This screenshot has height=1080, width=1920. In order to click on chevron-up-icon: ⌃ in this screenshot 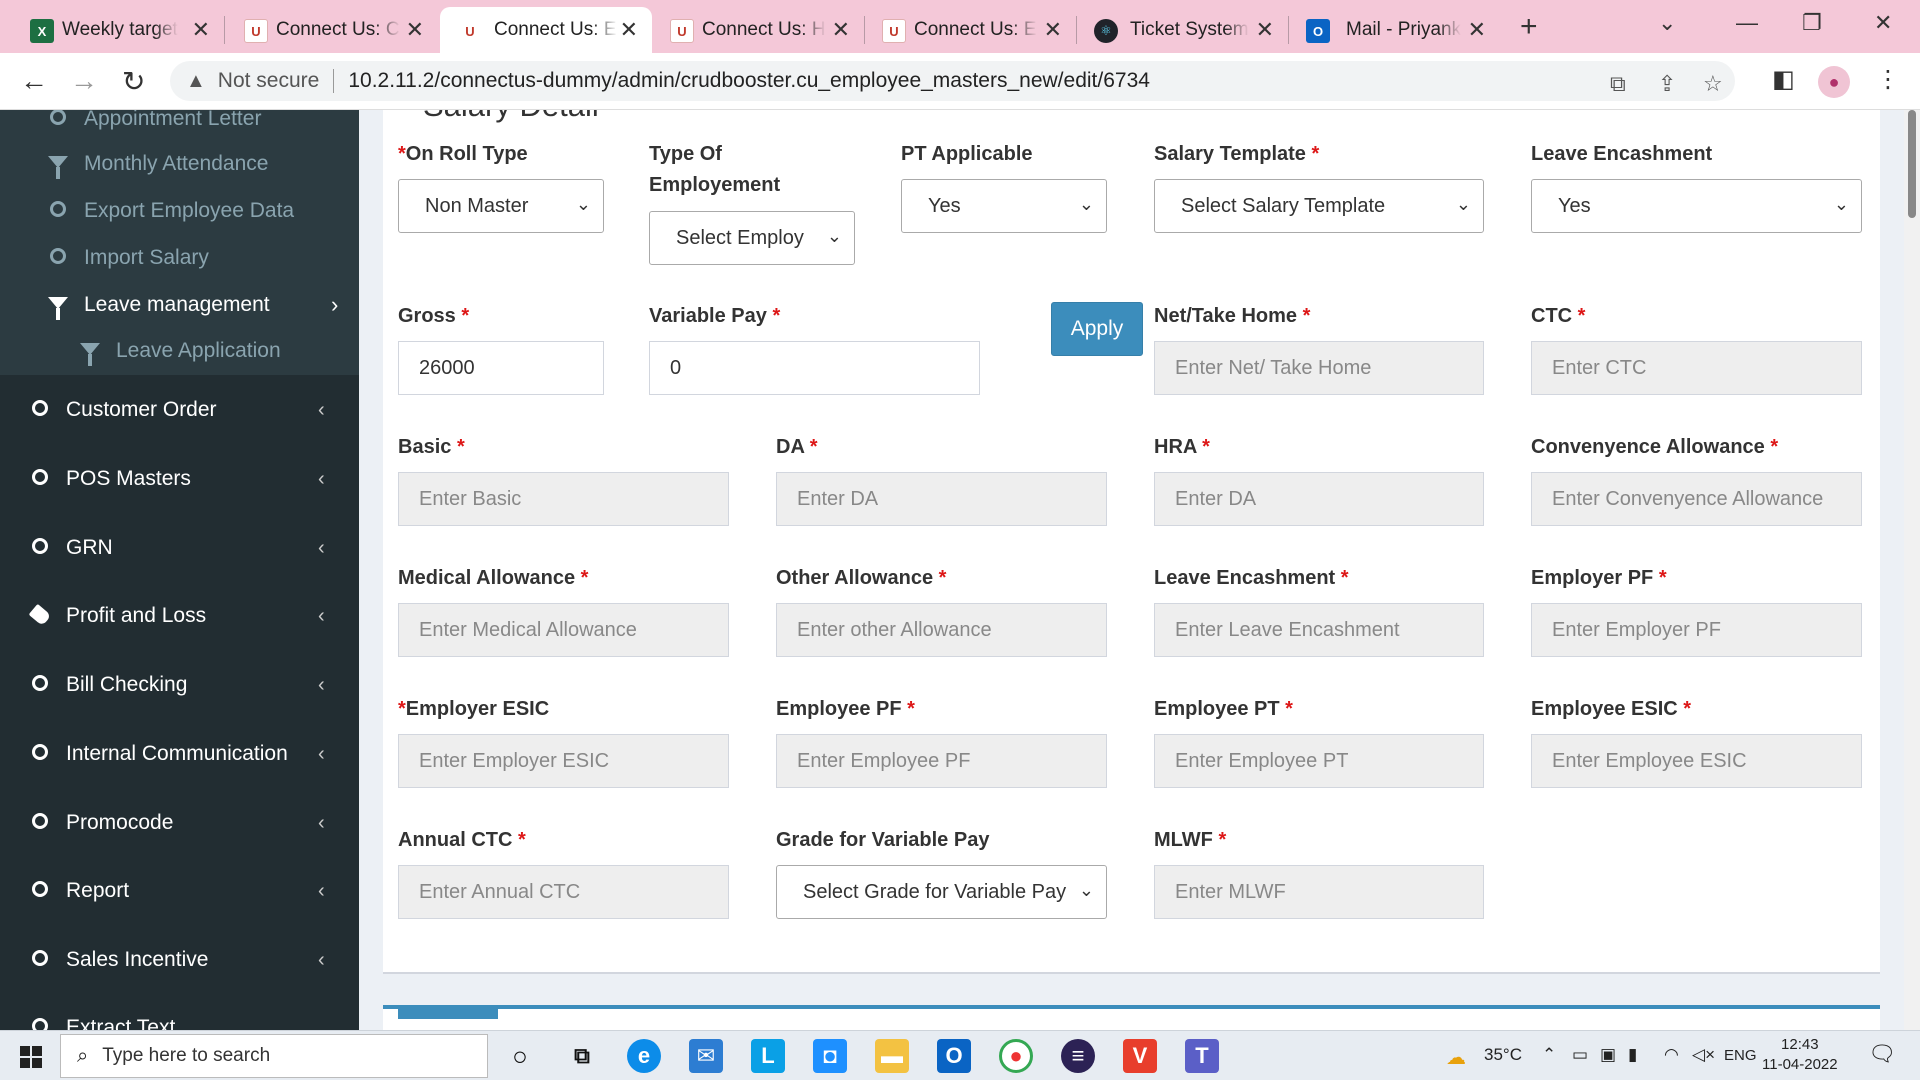, I will do `click(1549, 1055)`.